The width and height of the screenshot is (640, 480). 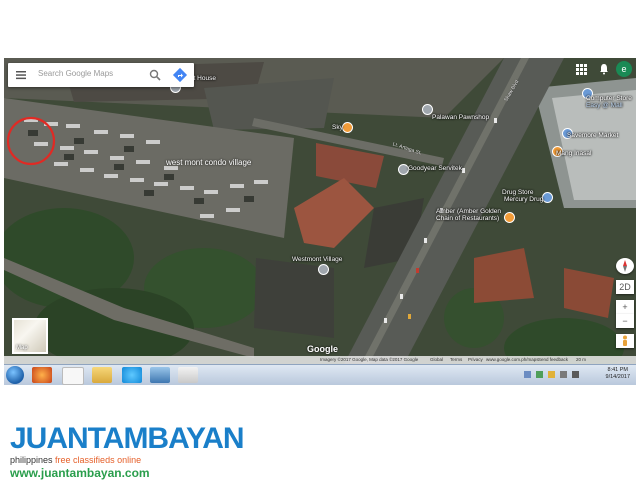 What do you see at coordinates (604, 69) in the screenshot?
I see `notifications-icon` at bounding box center [604, 69].